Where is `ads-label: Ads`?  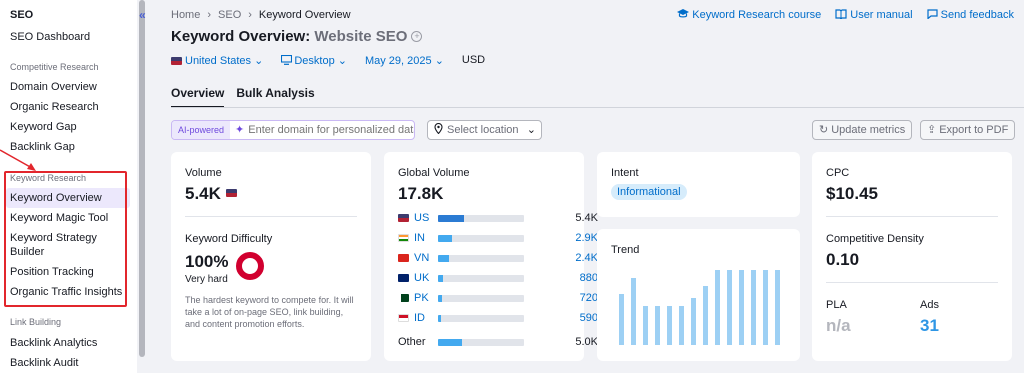
ads-label: Ads is located at coordinates (929, 305).